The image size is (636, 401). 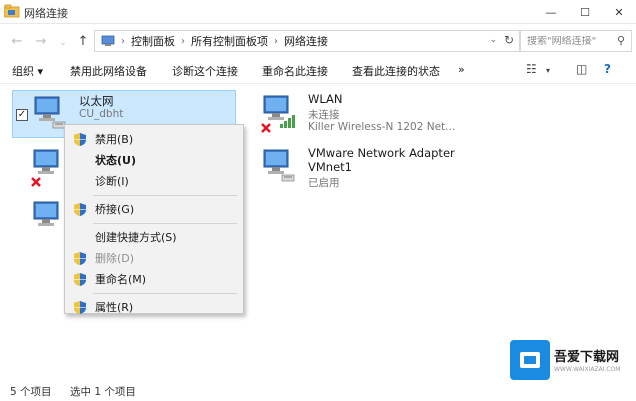 I want to click on connection-item-vmnet1: VMware Network Adapter VMnet1 已启用, so click(x=357, y=168).